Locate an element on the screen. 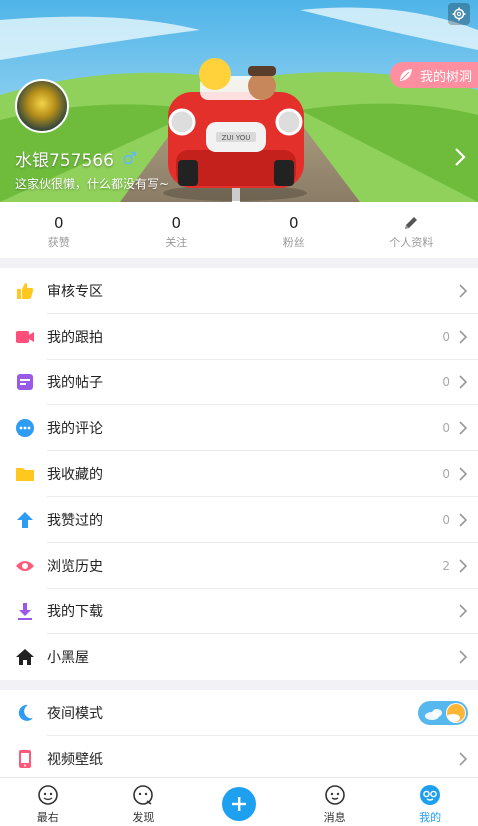  menu-item-comments: 我的评论 0 is located at coordinates (239, 428).